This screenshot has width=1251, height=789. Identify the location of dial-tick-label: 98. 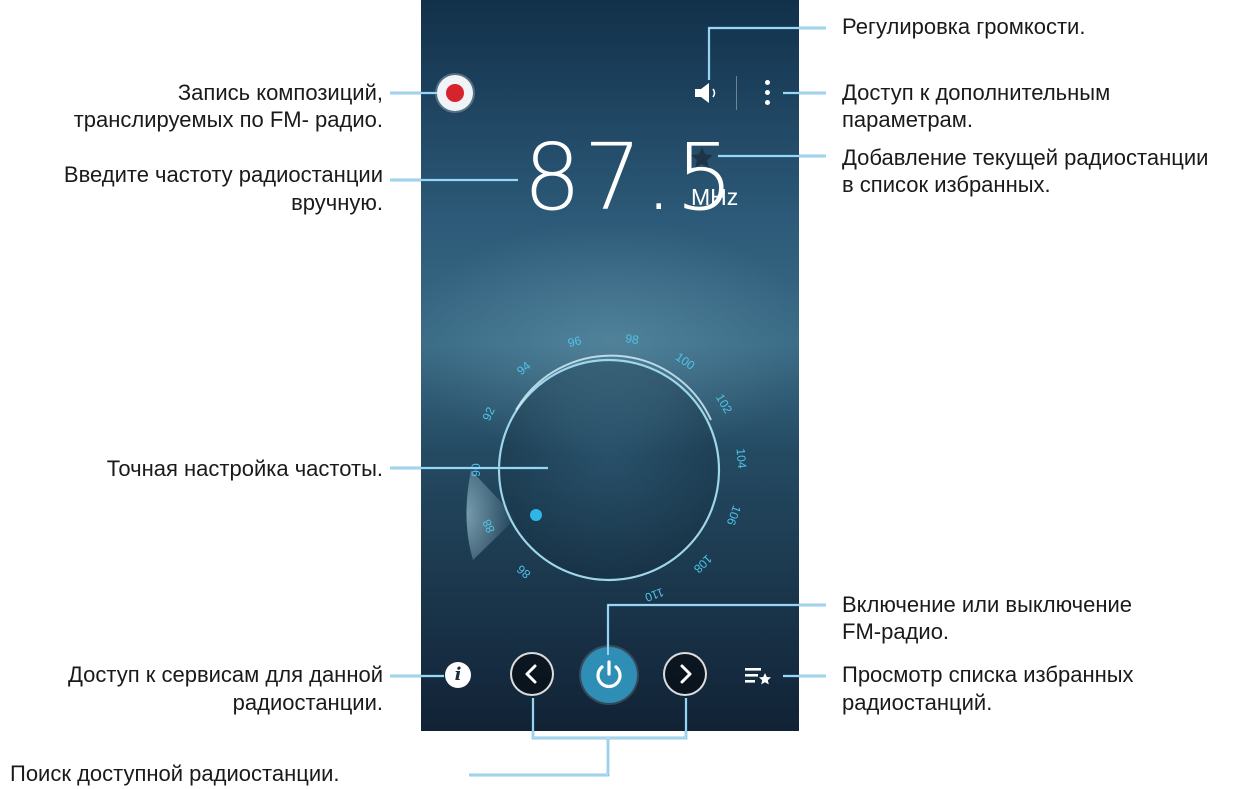
(632, 339).